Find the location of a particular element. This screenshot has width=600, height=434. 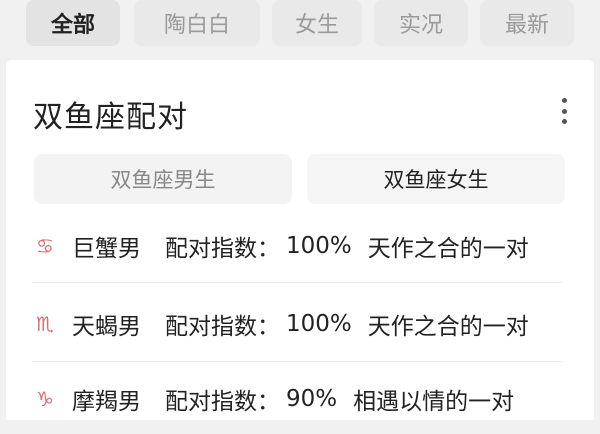

card-title: 双鱼座配对 is located at coordinates (110, 117).